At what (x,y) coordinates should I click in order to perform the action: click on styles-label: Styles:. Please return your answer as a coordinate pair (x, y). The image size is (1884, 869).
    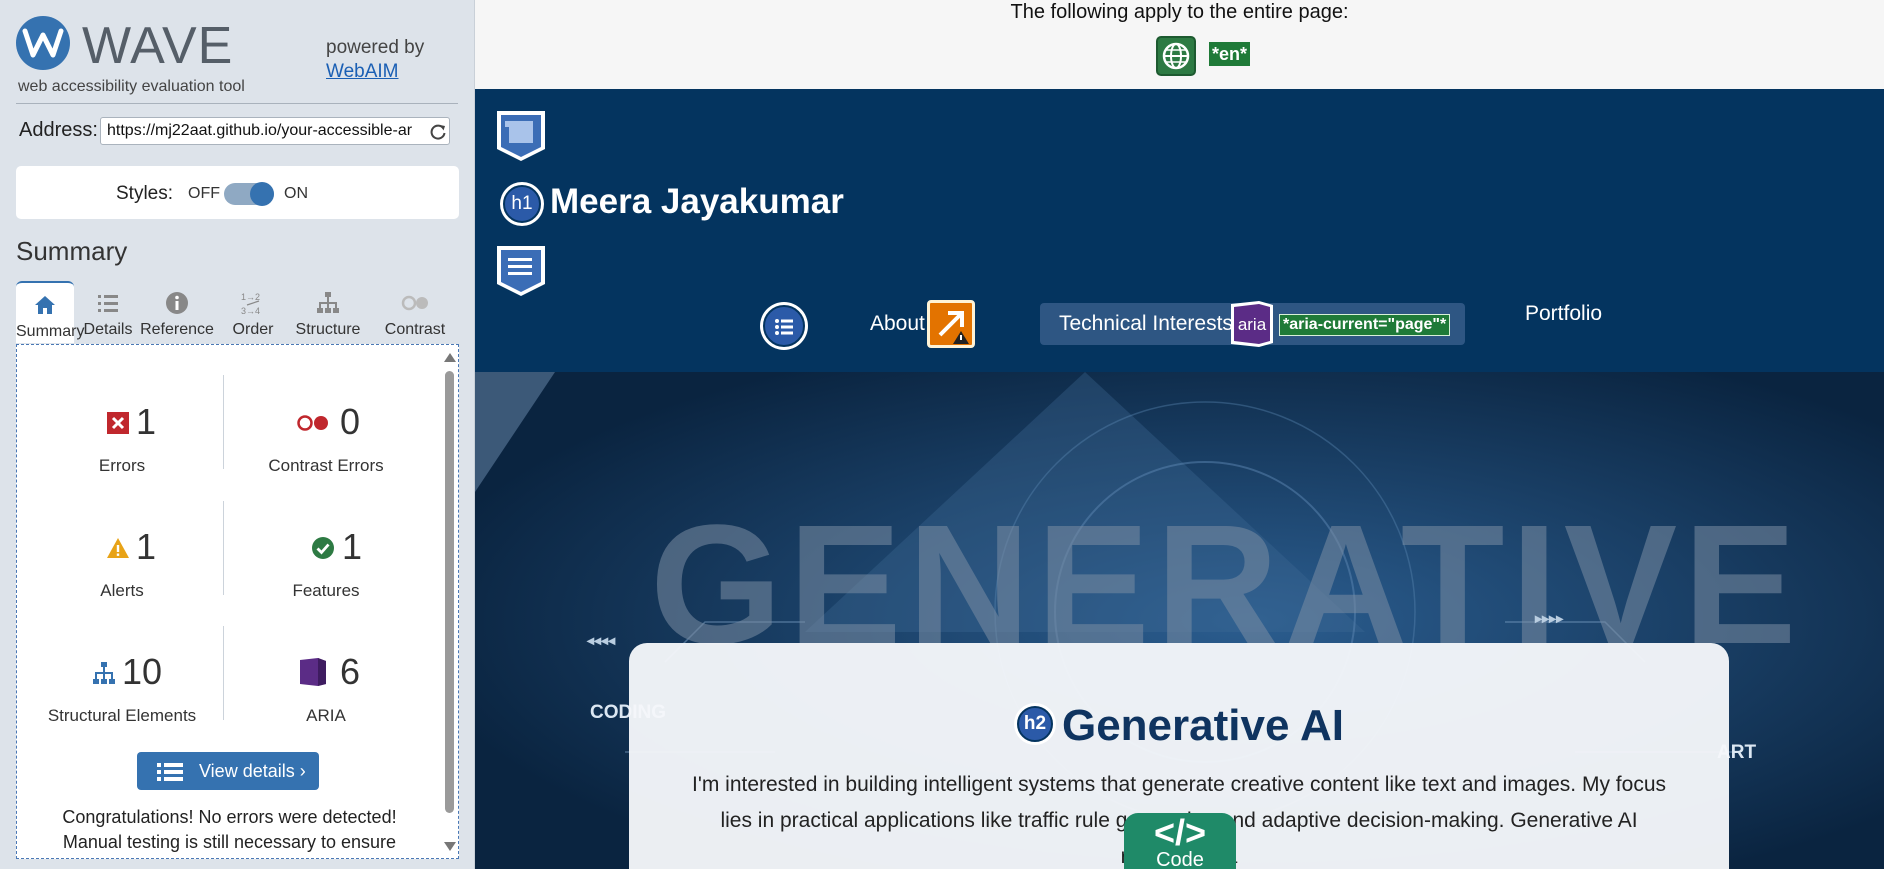
    Looking at the image, I should click on (145, 193).